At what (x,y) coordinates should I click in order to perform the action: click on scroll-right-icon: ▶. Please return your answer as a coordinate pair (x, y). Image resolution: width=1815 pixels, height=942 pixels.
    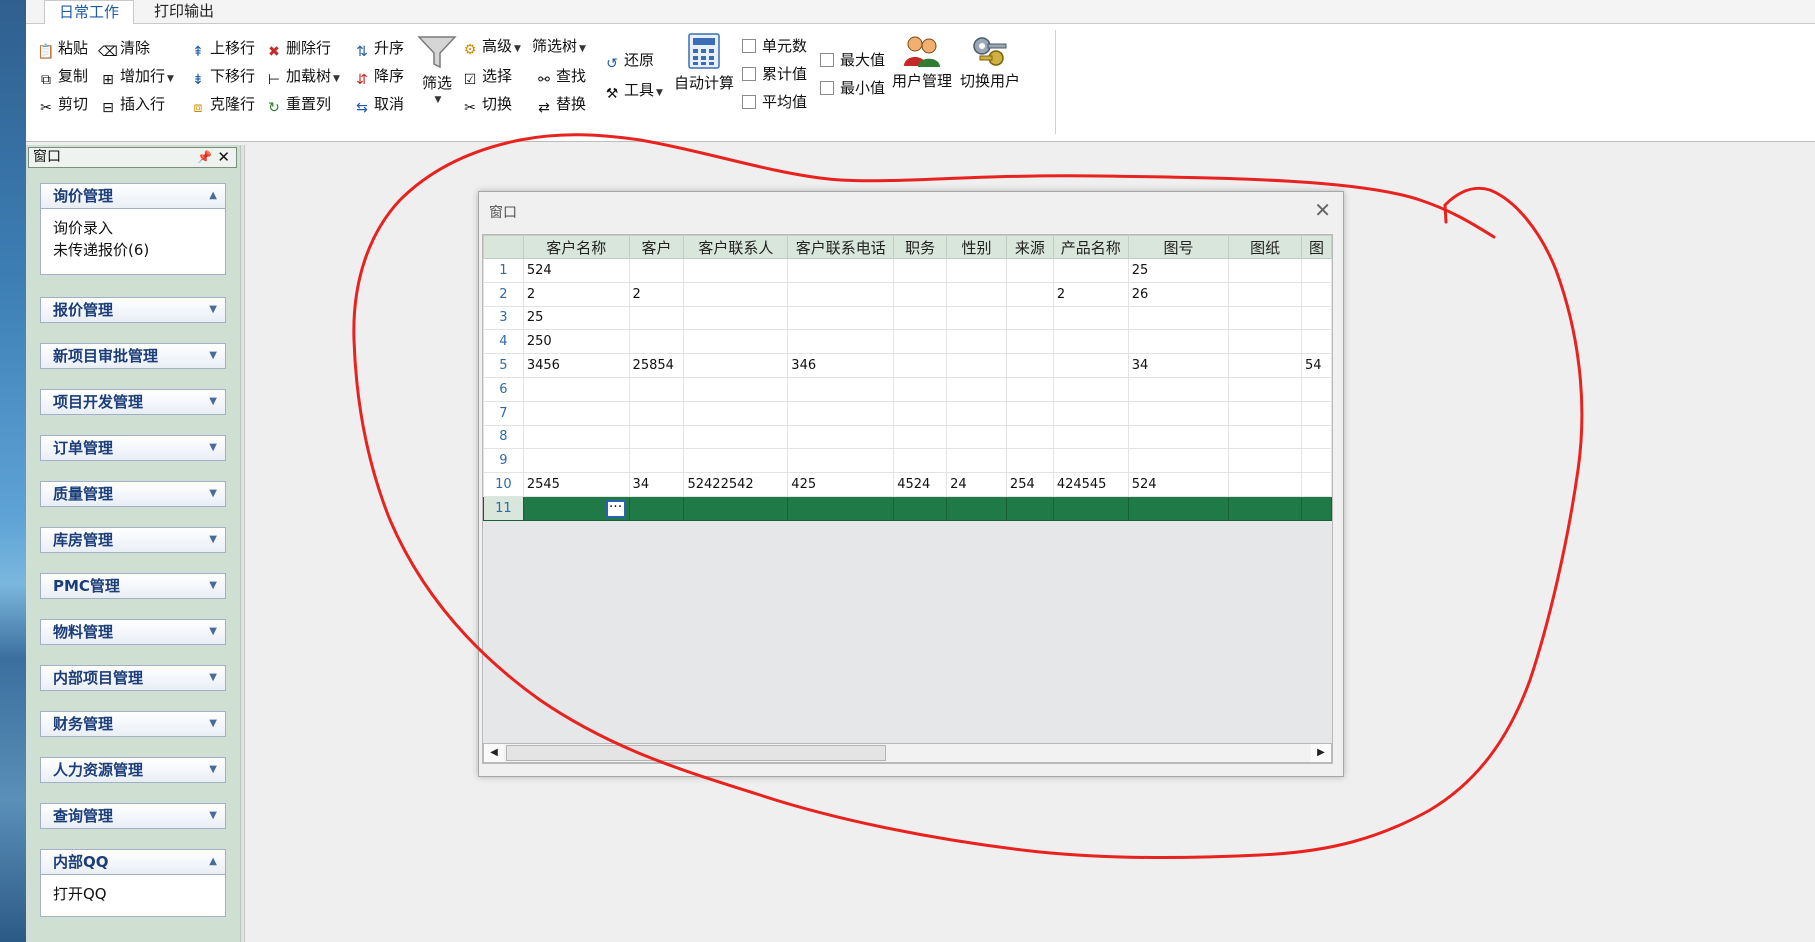
    Looking at the image, I should click on (1321, 753).